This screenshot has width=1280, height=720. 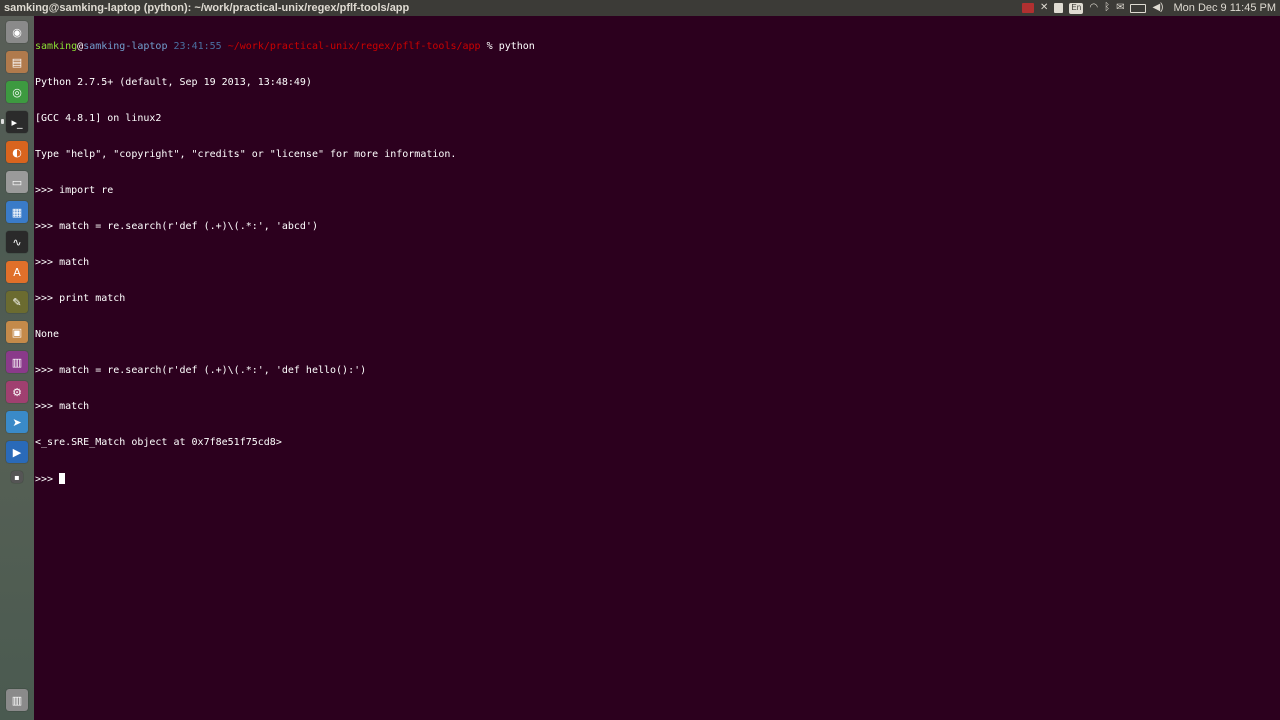 What do you see at coordinates (1224, 8) in the screenshot?
I see `clock: Mon Dec 9 11:45 PM` at bounding box center [1224, 8].